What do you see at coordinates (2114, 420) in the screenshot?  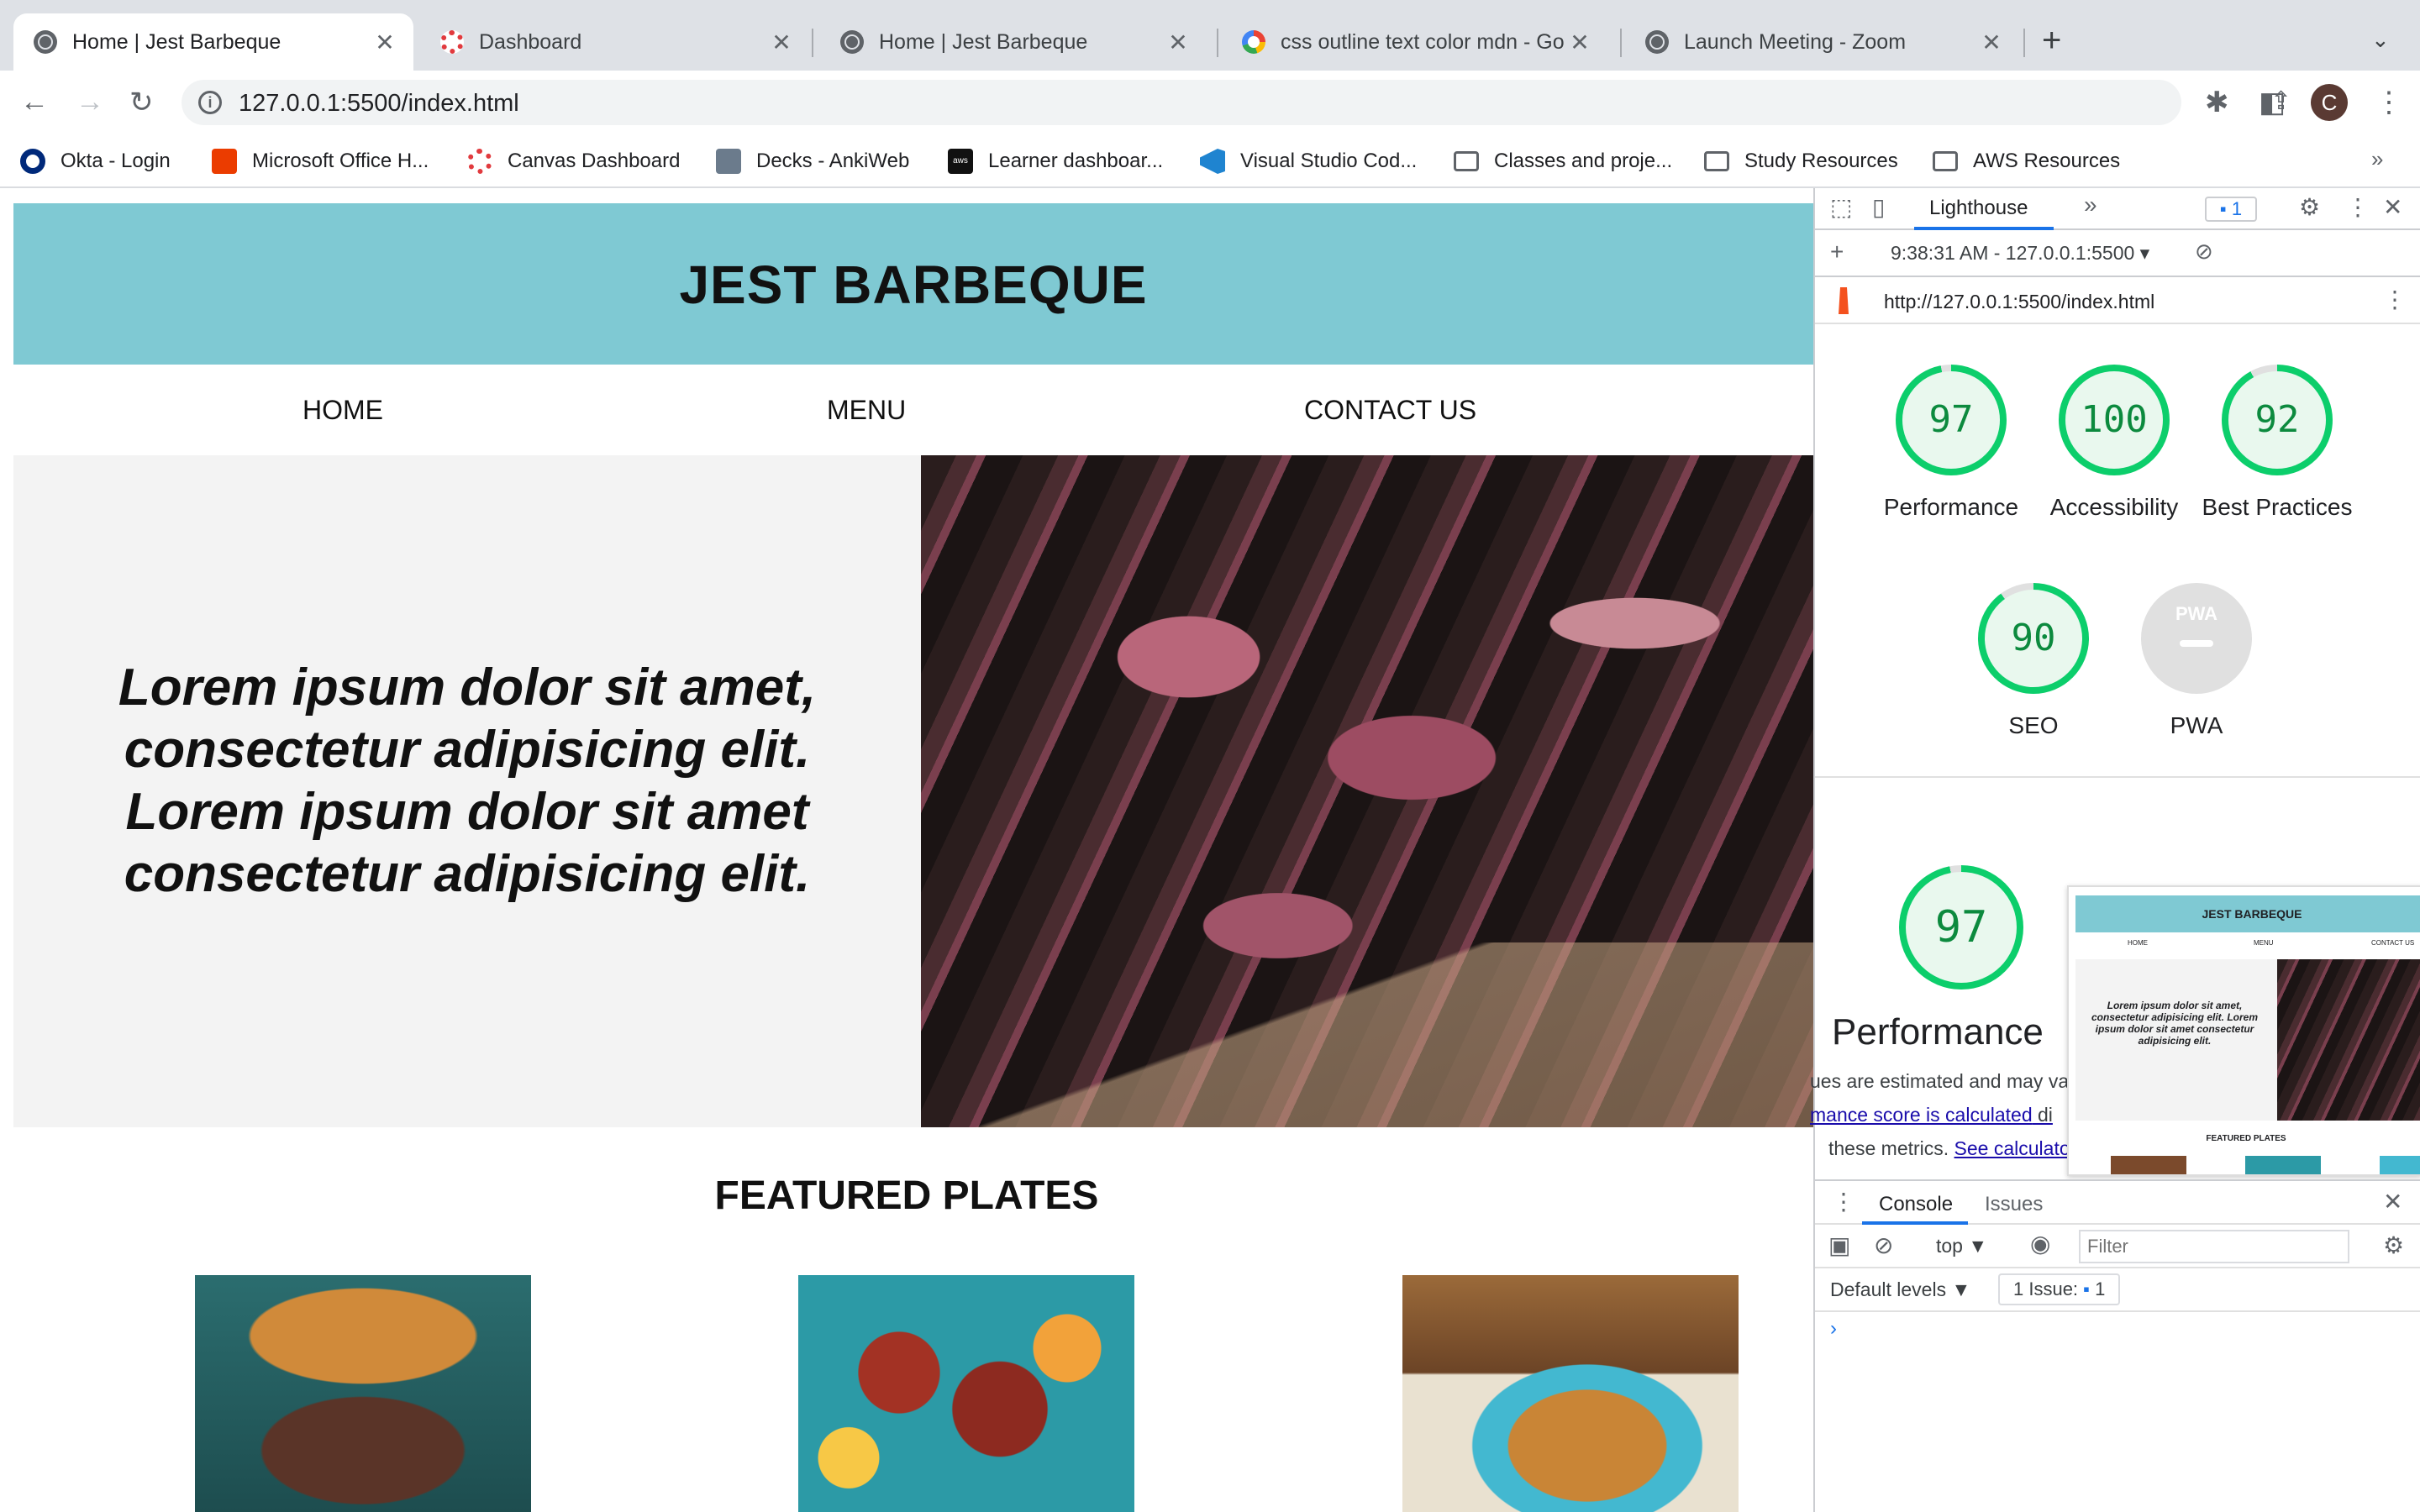 I see `accessibility-gauge: 100` at bounding box center [2114, 420].